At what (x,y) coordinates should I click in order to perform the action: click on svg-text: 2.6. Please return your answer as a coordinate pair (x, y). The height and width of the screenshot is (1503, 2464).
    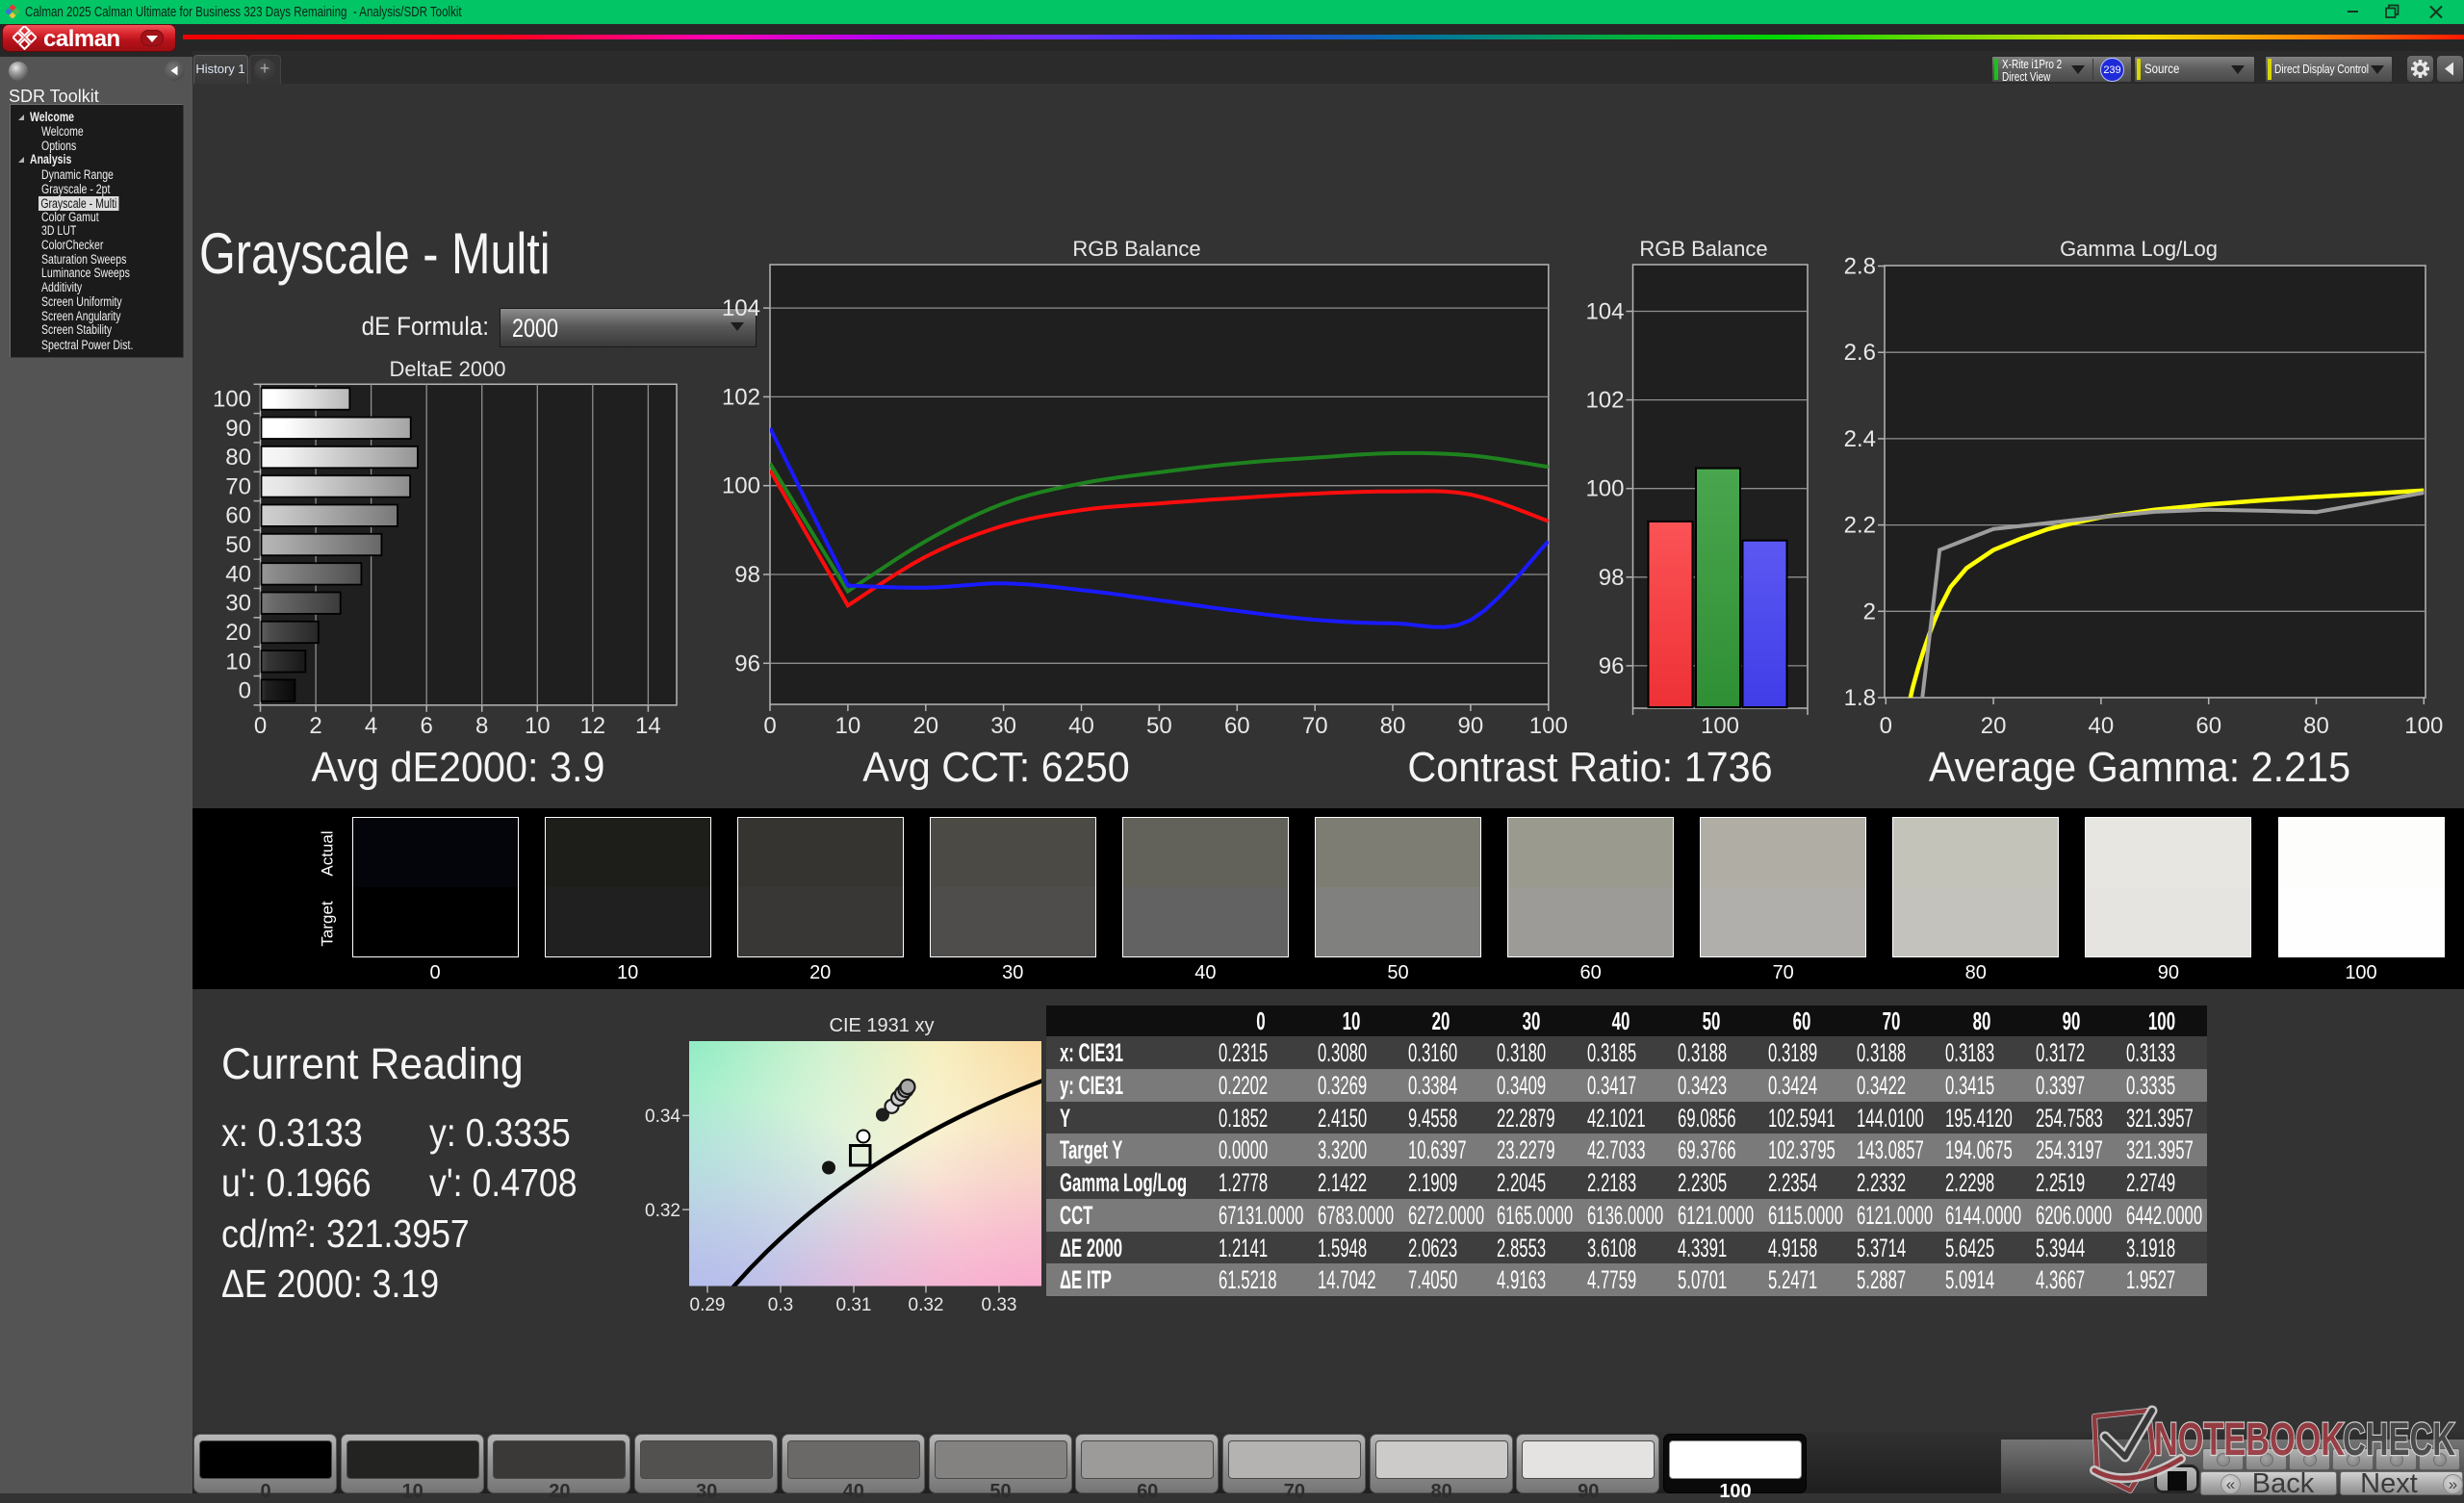
    Looking at the image, I should click on (1860, 353).